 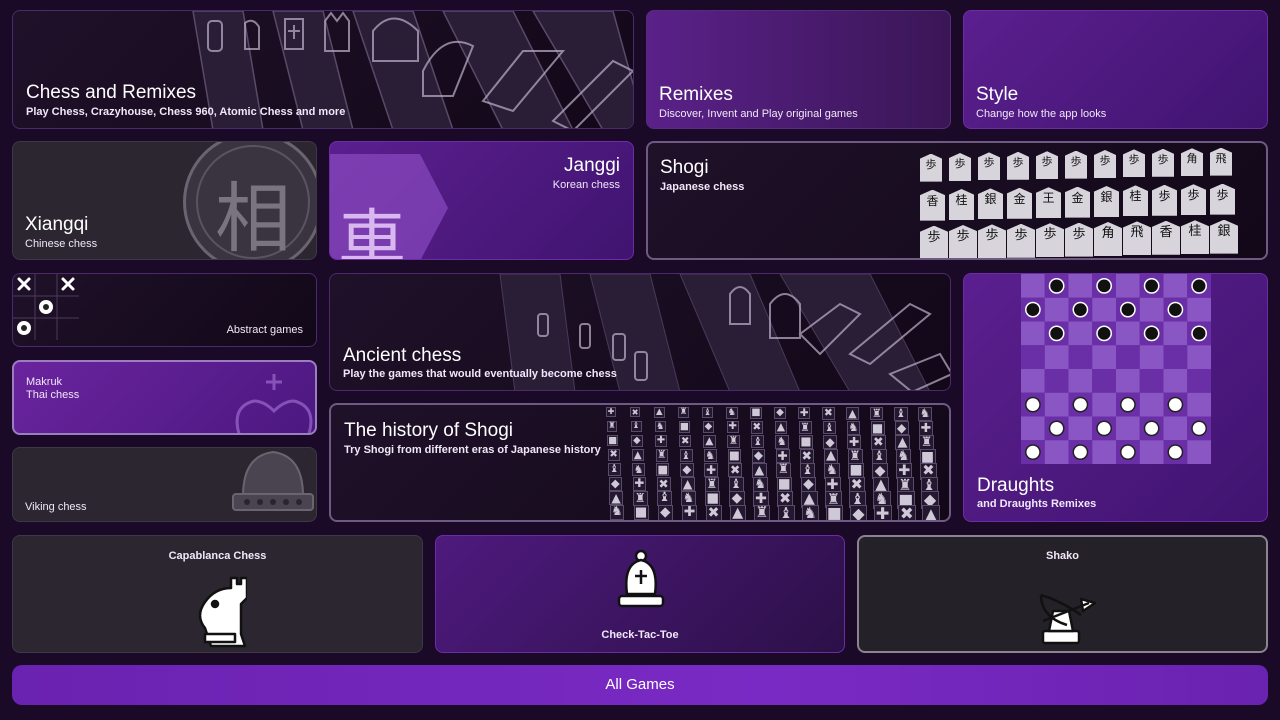 I want to click on draughts-subtitle: and Draughts Remixes, so click(x=1037, y=504).